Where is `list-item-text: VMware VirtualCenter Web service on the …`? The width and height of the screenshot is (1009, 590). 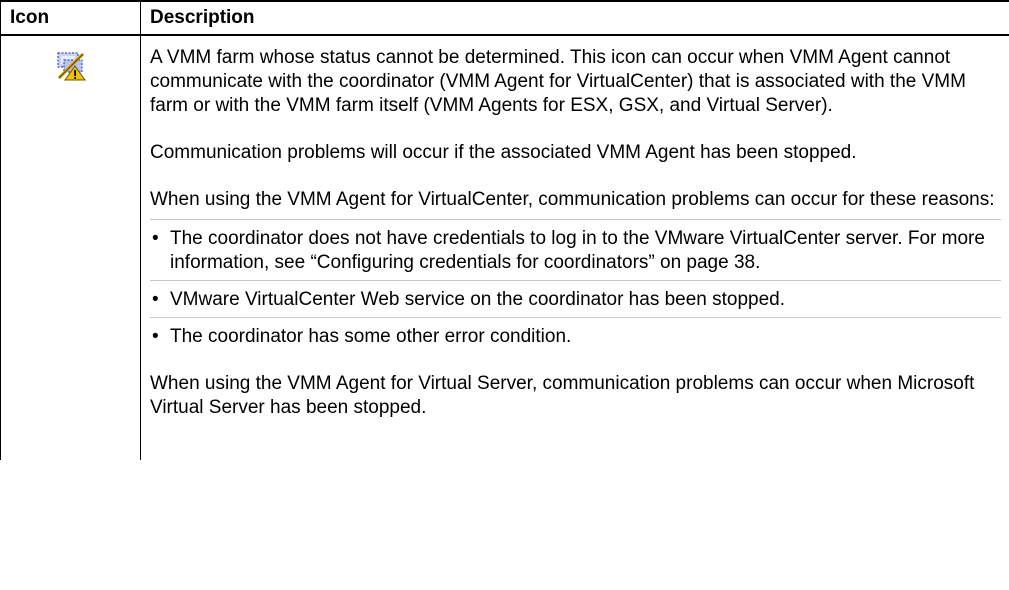 list-item-text: VMware VirtualCenter Web service on the … is located at coordinates (478, 299).